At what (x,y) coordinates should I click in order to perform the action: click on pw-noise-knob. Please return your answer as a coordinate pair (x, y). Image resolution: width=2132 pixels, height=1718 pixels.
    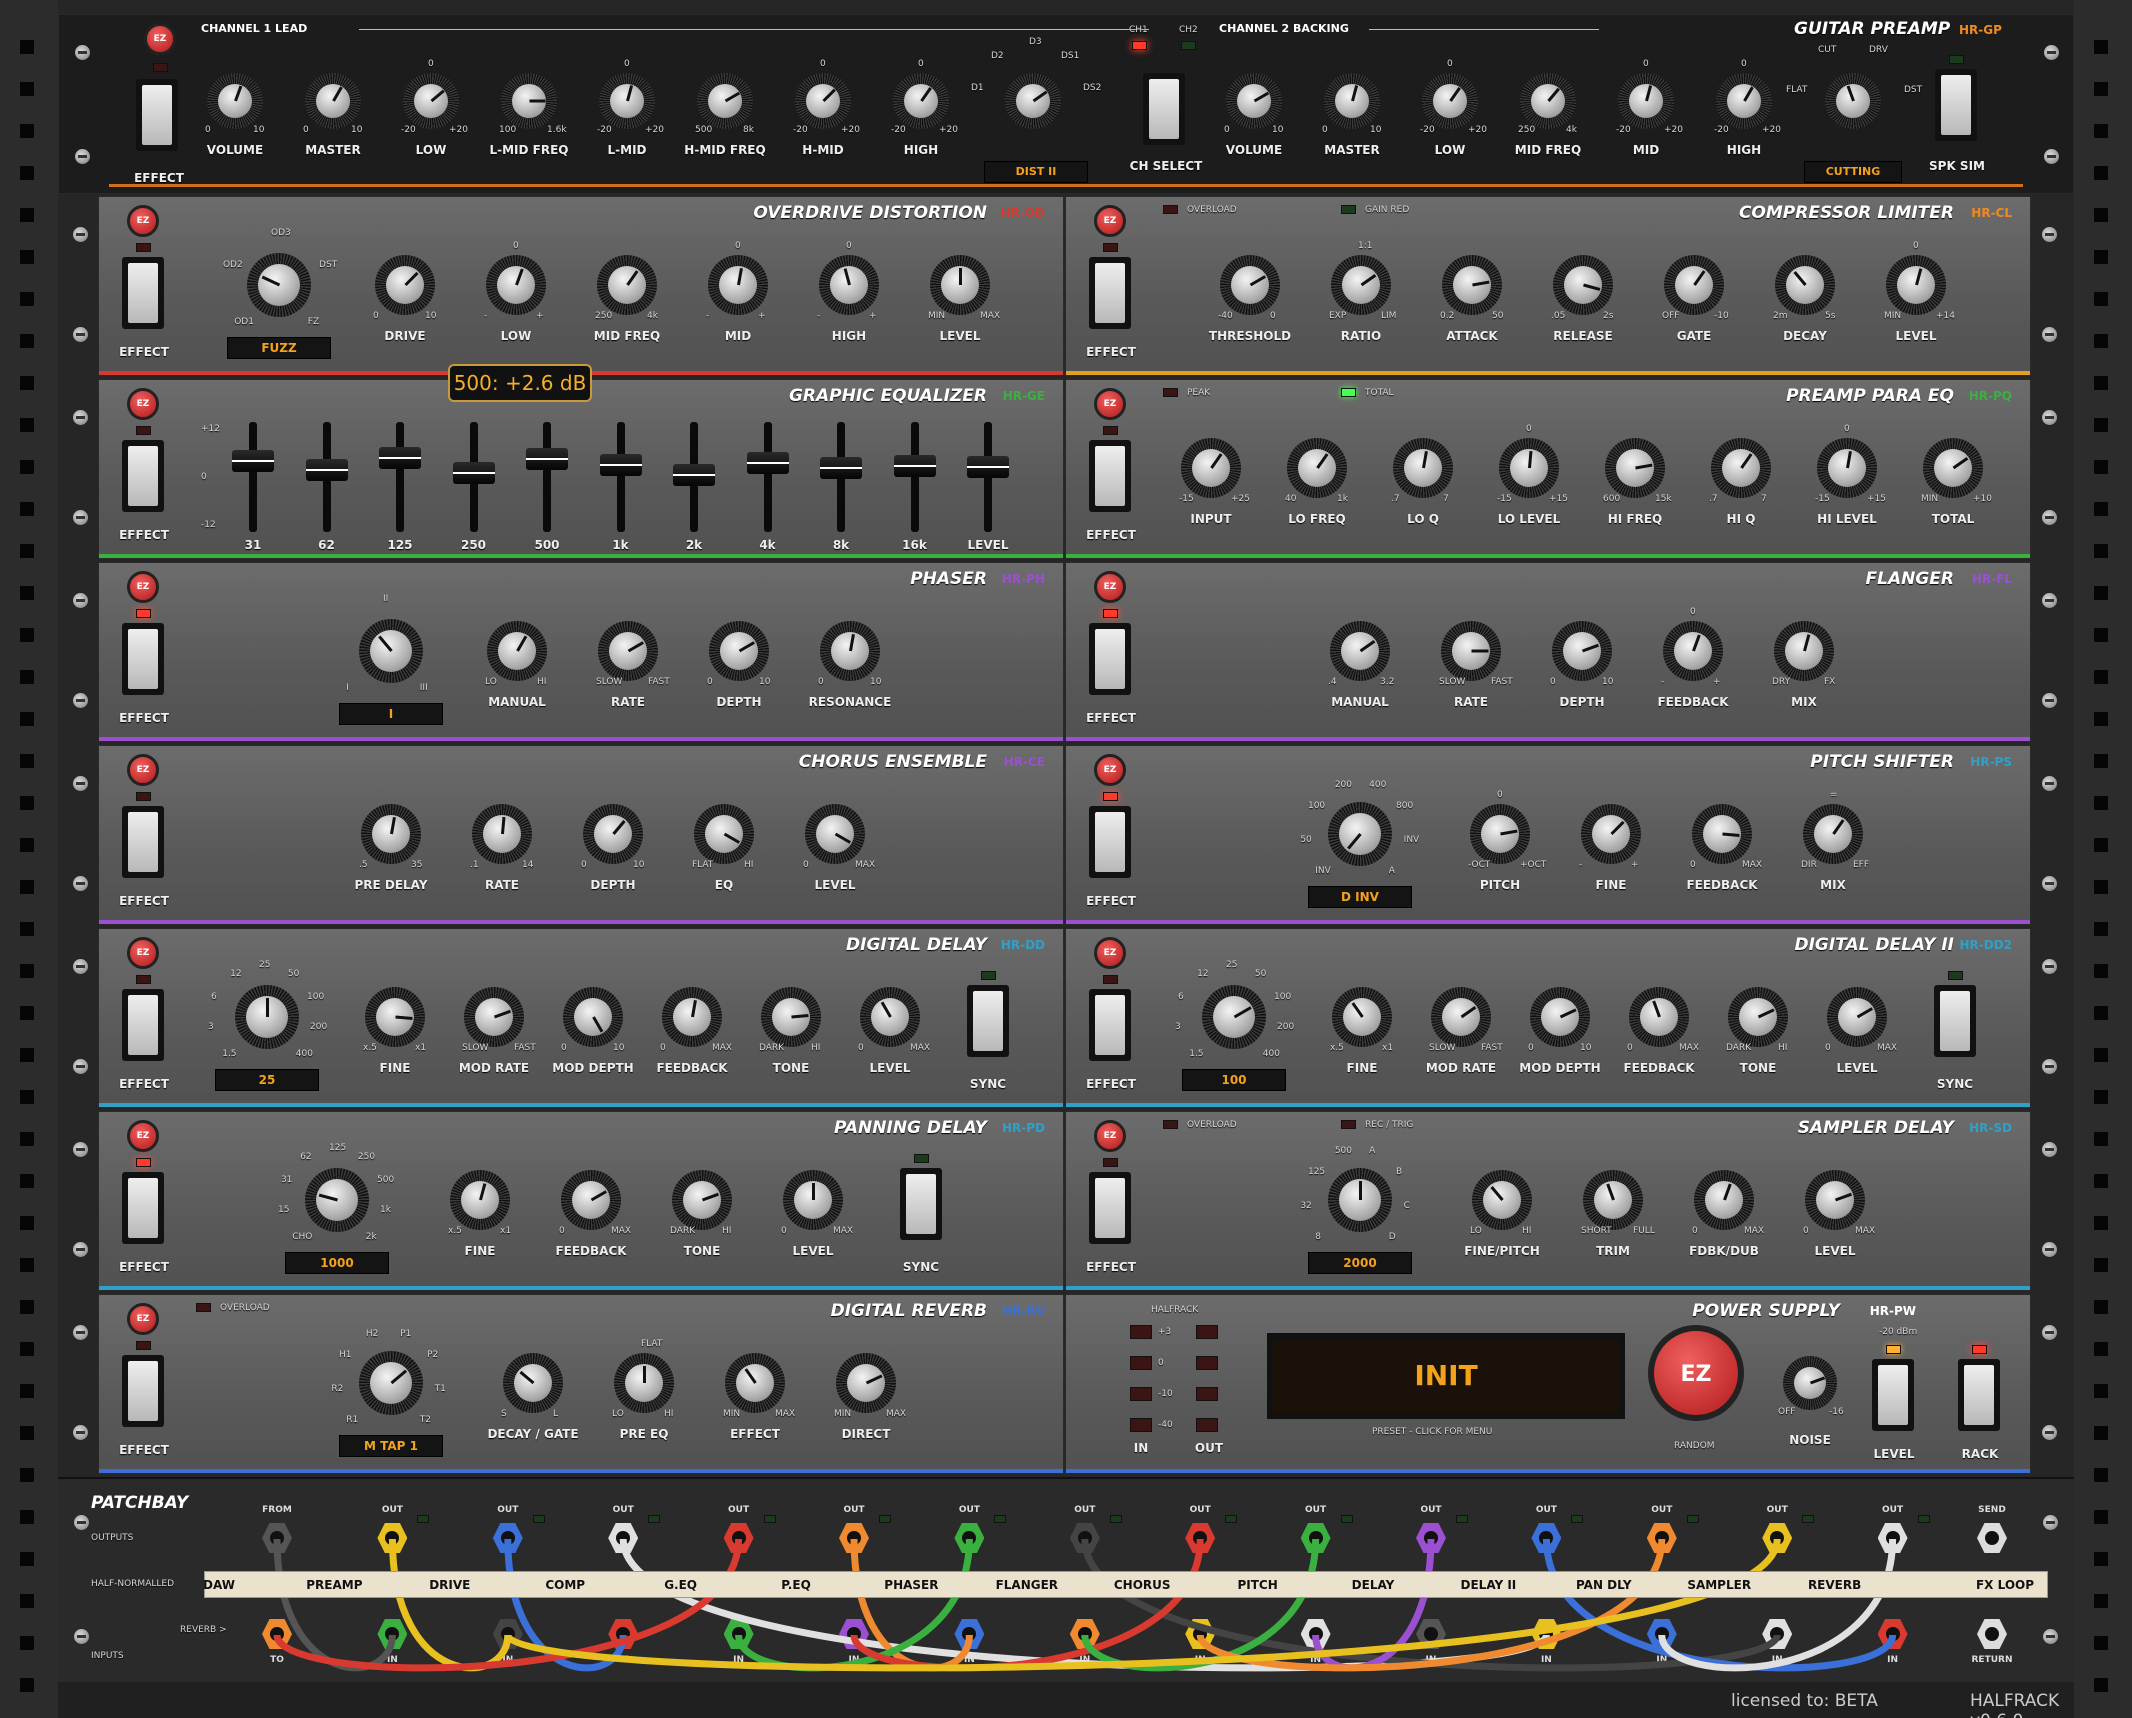
    Looking at the image, I should click on (1810, 1383).